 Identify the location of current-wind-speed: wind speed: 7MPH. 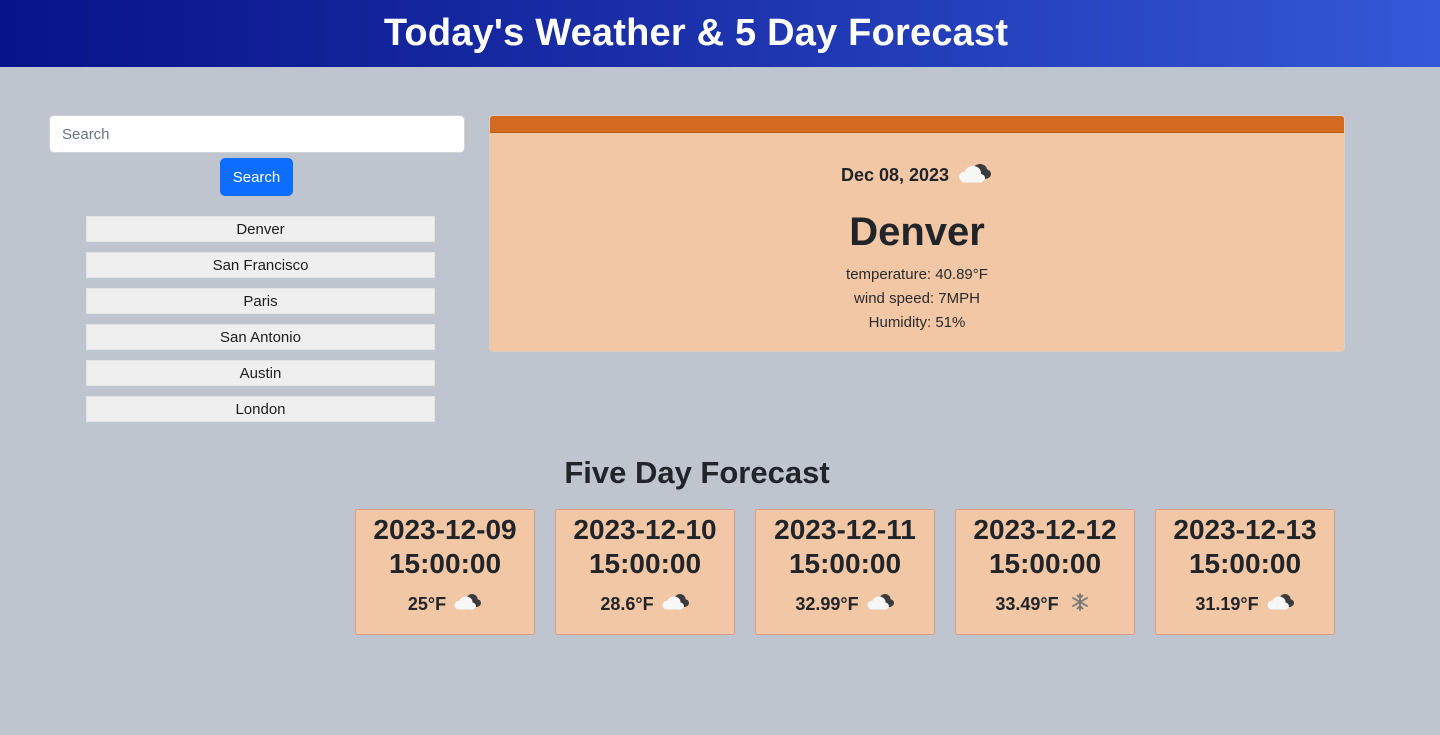
(917, 298).